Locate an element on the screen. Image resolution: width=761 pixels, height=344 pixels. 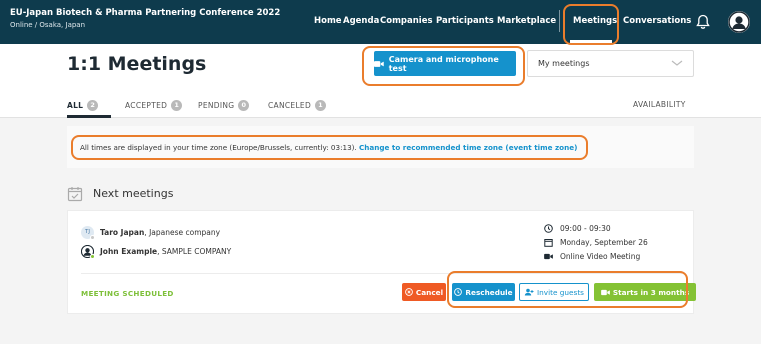
starts-in-button: Starts in 3 months is located at coordinates (645, 292).